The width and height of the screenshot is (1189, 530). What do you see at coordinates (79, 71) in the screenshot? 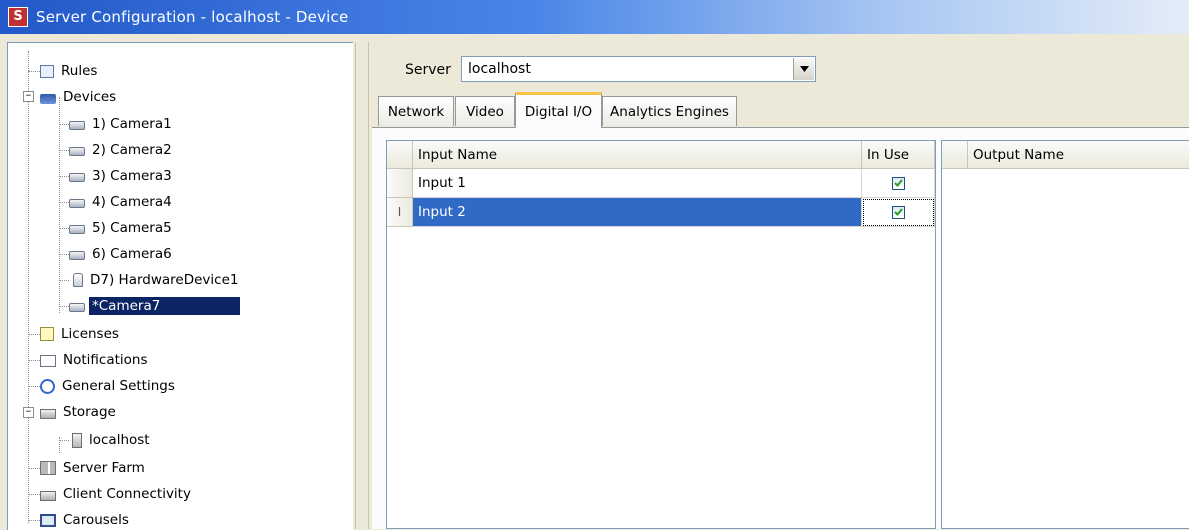
I see `tree-item-label: Rules` at bounding box center [79, 71].